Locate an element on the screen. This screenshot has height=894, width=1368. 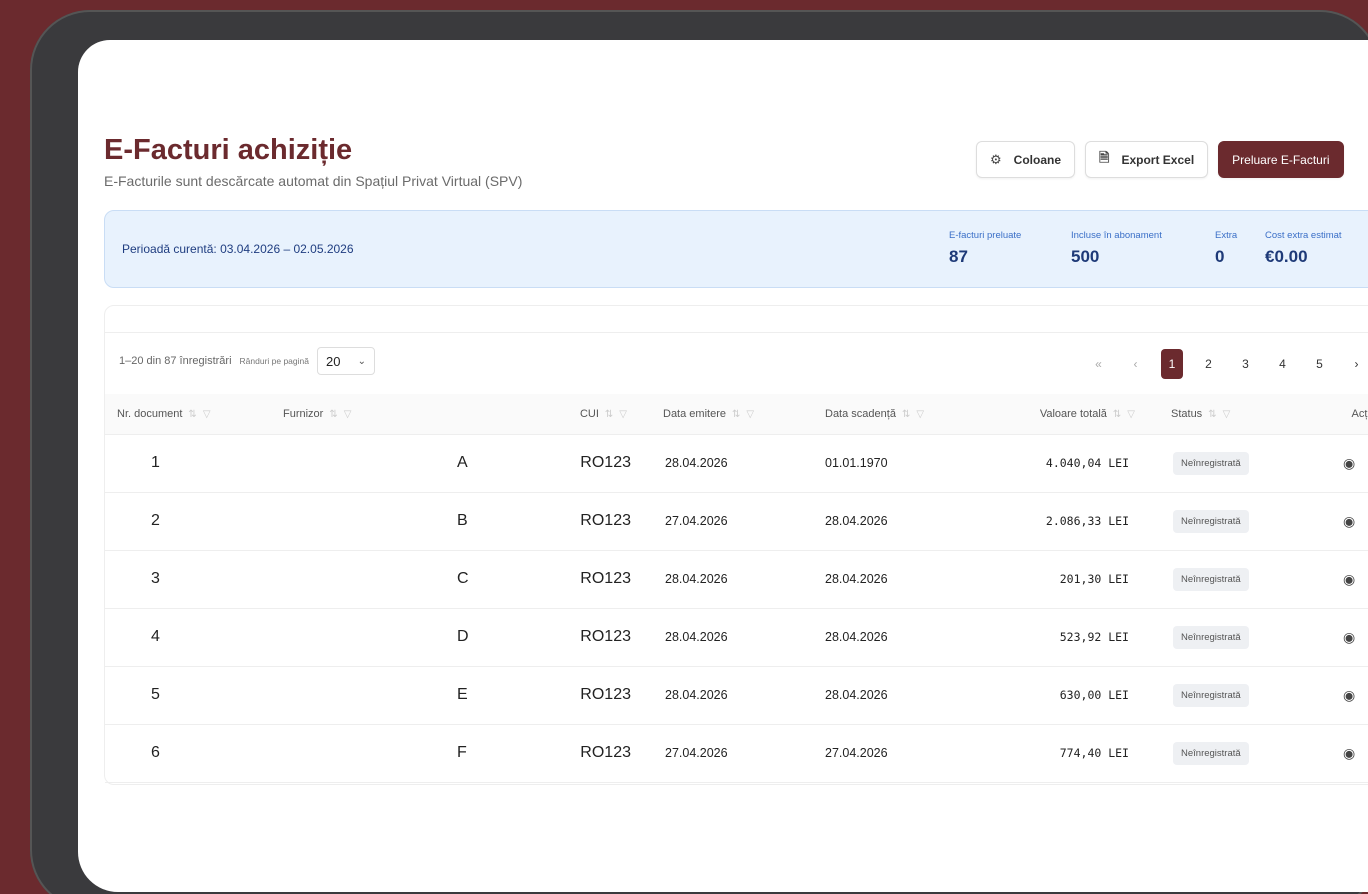
fetch-efacturi-label: Preluare E-Facturi is located at coordinates (1281, 159).